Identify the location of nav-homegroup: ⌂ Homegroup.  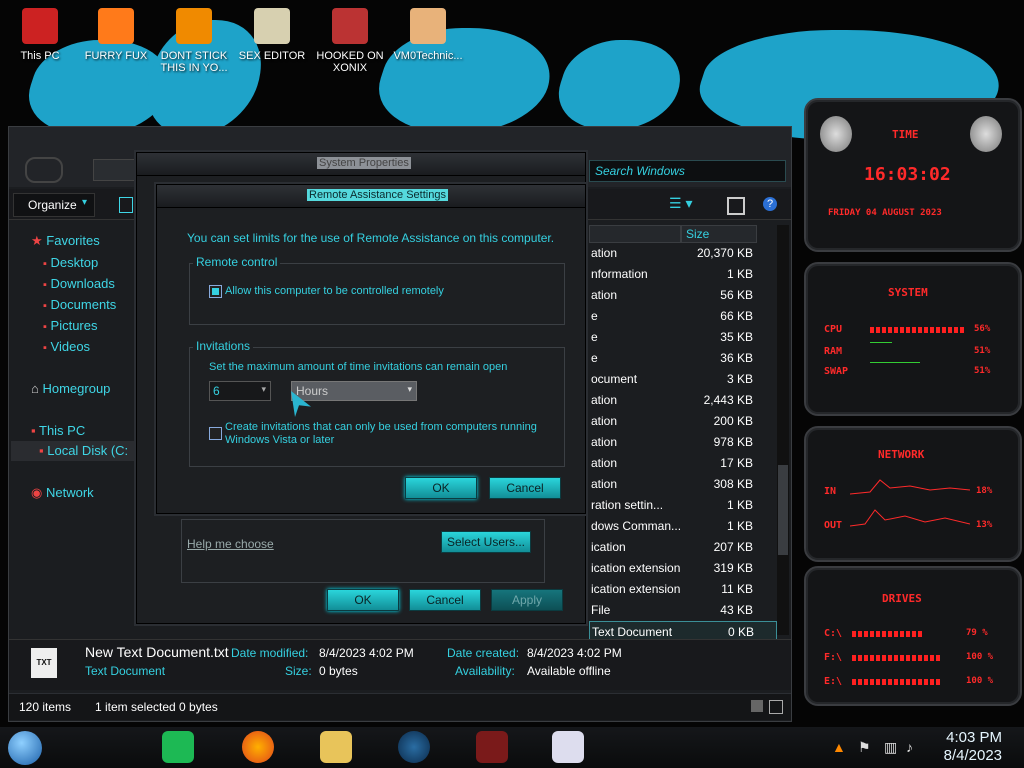
(70, 388).